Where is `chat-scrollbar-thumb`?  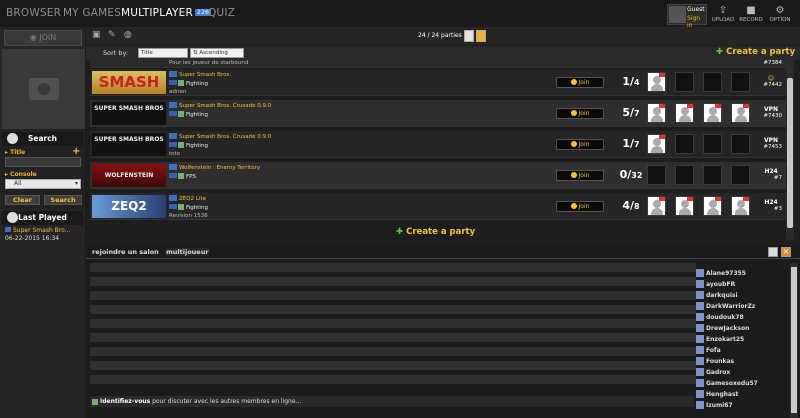 chat-scrollbar-thumb is located at coordinates (794, 340).